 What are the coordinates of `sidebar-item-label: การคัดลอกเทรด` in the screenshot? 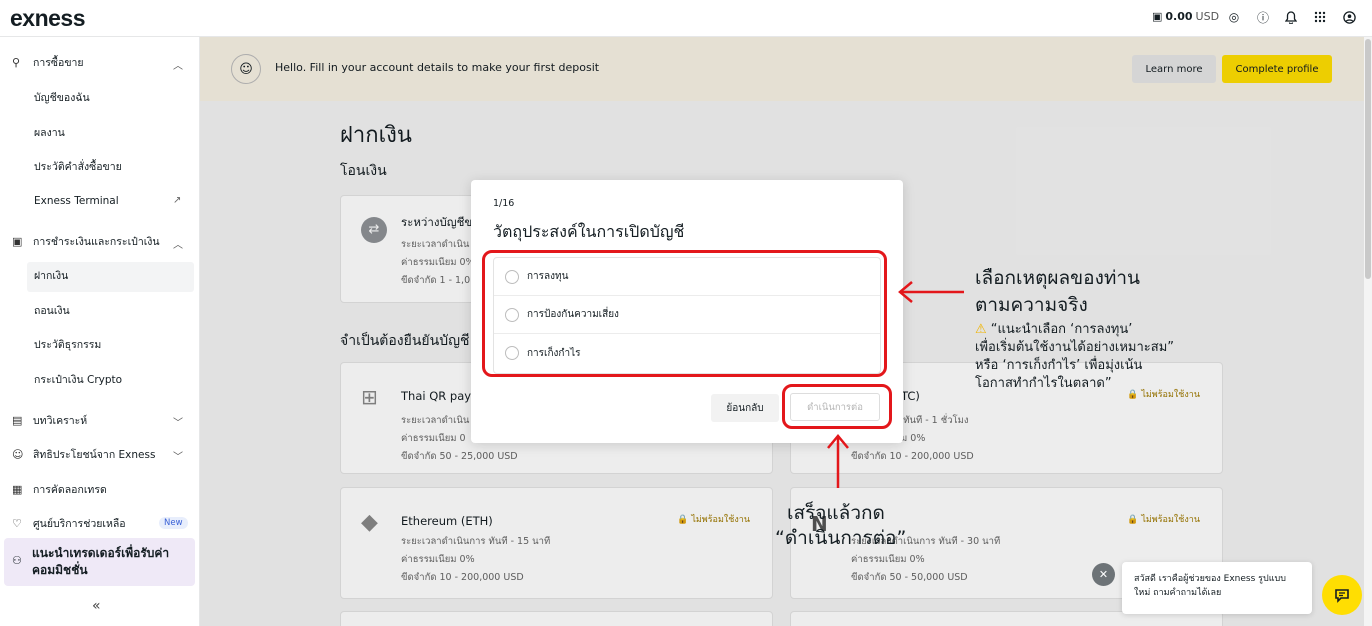 It's located at (70, 489).